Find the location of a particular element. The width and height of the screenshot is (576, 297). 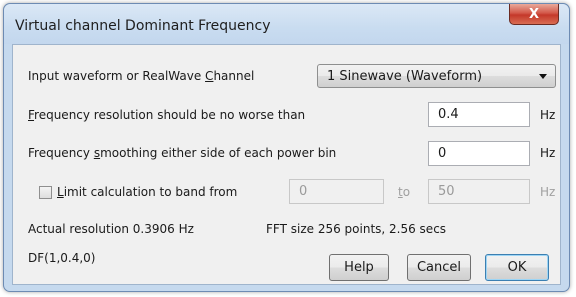

ok-button: OK is located at coordinates (517, 267).